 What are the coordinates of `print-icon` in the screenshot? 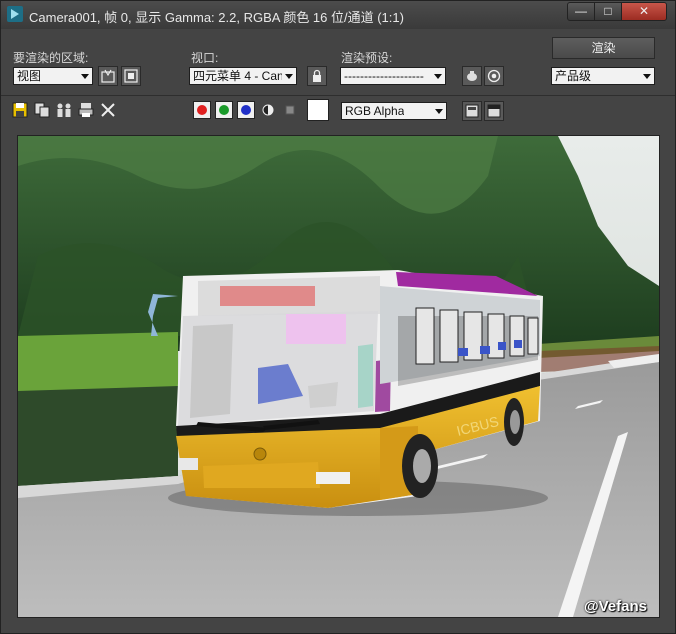 It's located at (86, 110).